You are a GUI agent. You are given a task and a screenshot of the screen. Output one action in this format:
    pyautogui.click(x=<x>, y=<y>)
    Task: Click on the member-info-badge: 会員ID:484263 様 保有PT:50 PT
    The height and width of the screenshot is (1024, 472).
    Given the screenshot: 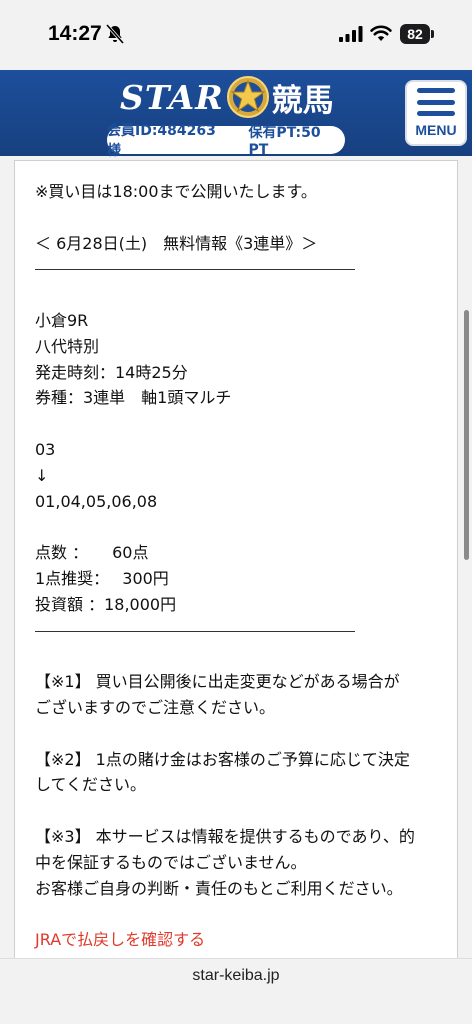 What is the action you would take?
    pyautogui.click(x=226, y=141)
    